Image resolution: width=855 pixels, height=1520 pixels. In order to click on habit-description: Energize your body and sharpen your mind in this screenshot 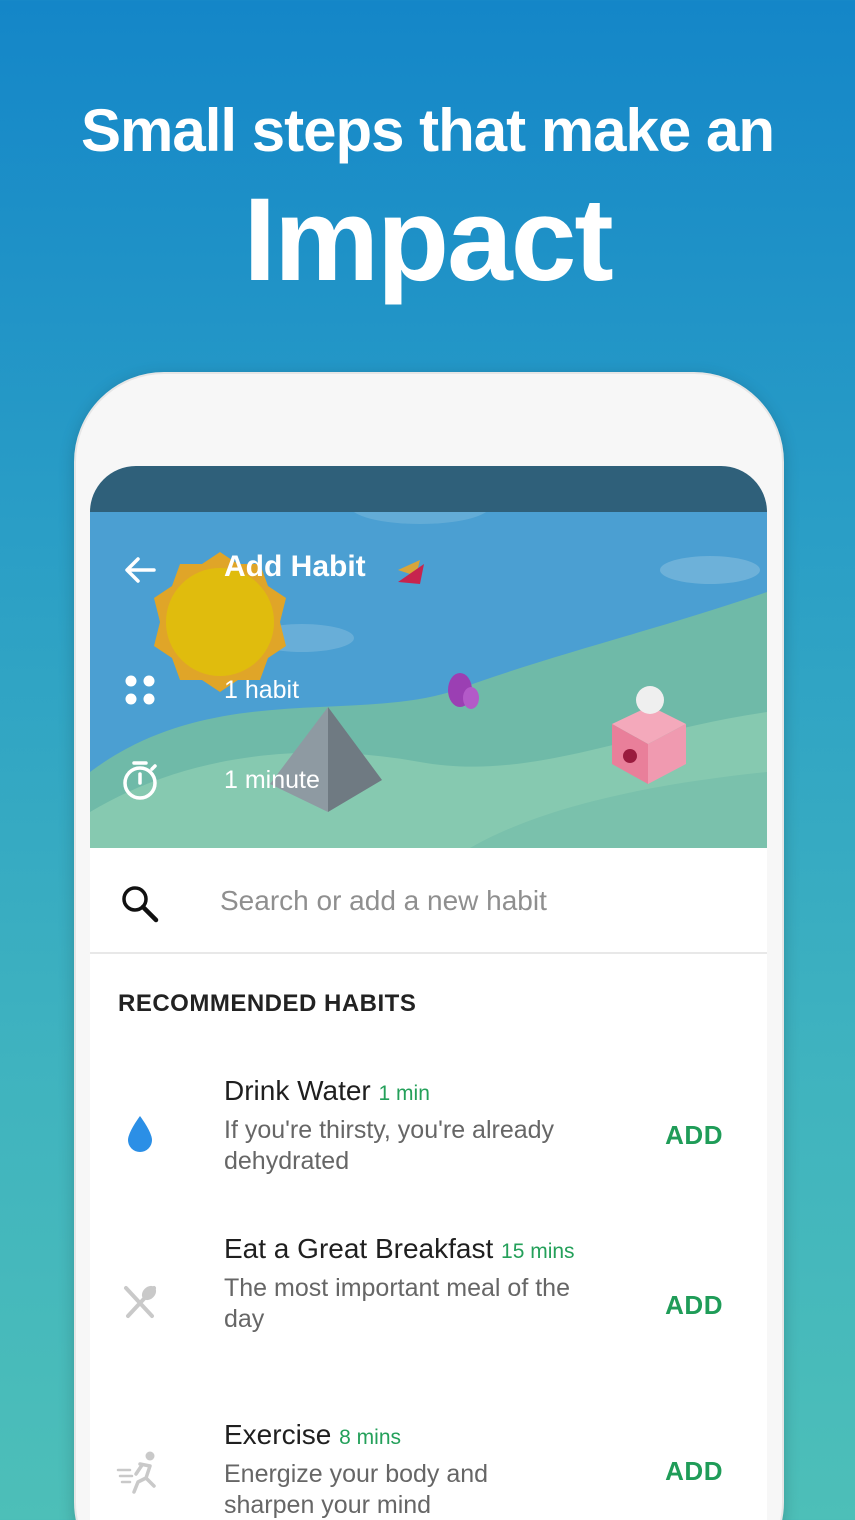, I will do `click(356, 1489)`.